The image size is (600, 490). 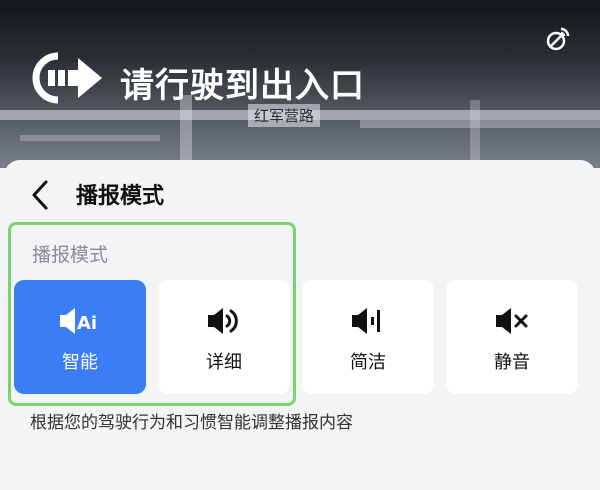 I want to click on back-button, so click(x=41, y=195).